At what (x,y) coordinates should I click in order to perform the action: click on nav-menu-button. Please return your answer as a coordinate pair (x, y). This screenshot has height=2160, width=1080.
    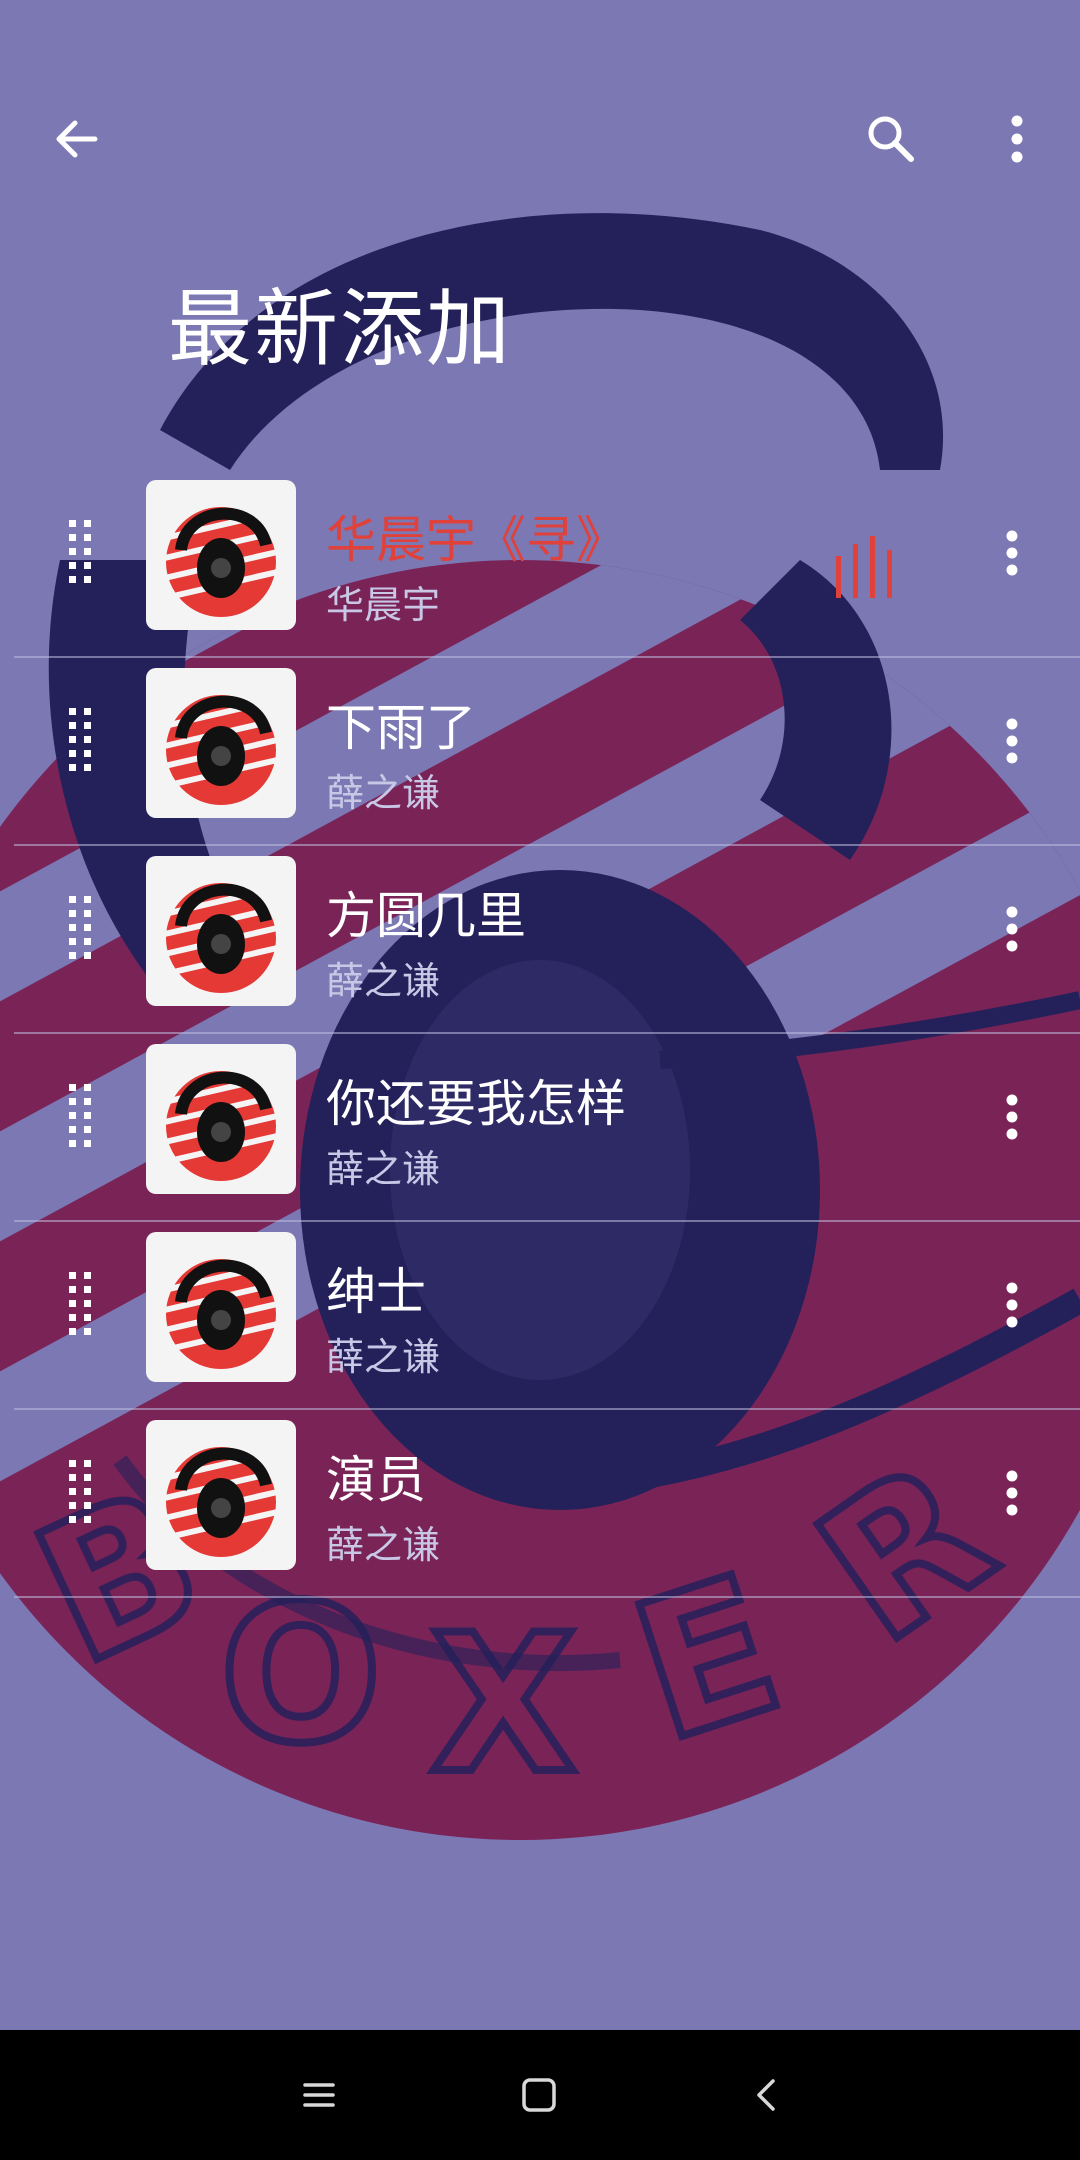
    Looking at the image, I should click on (319, 2095).